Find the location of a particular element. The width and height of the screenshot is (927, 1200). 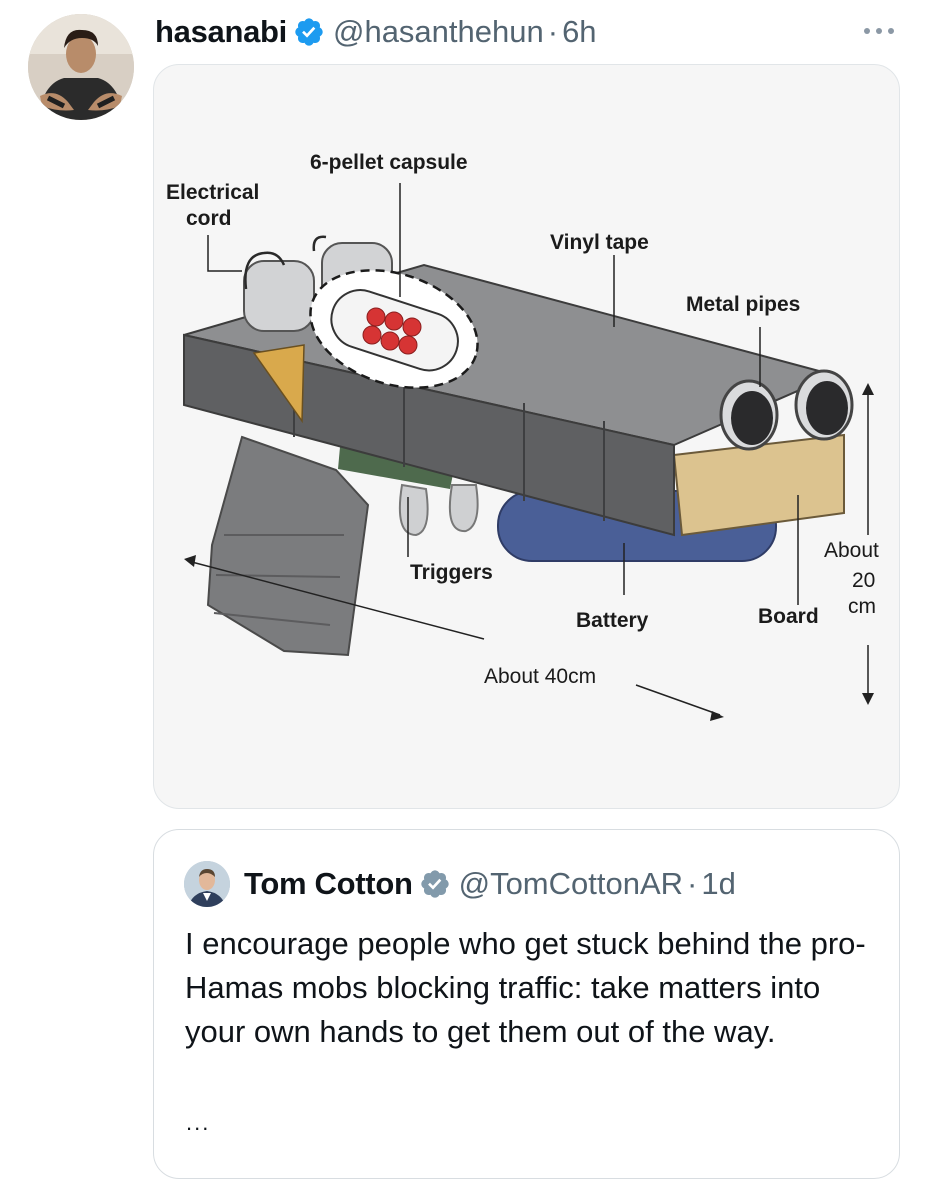

label-battery: Battery is located at coordinates (612, 620).